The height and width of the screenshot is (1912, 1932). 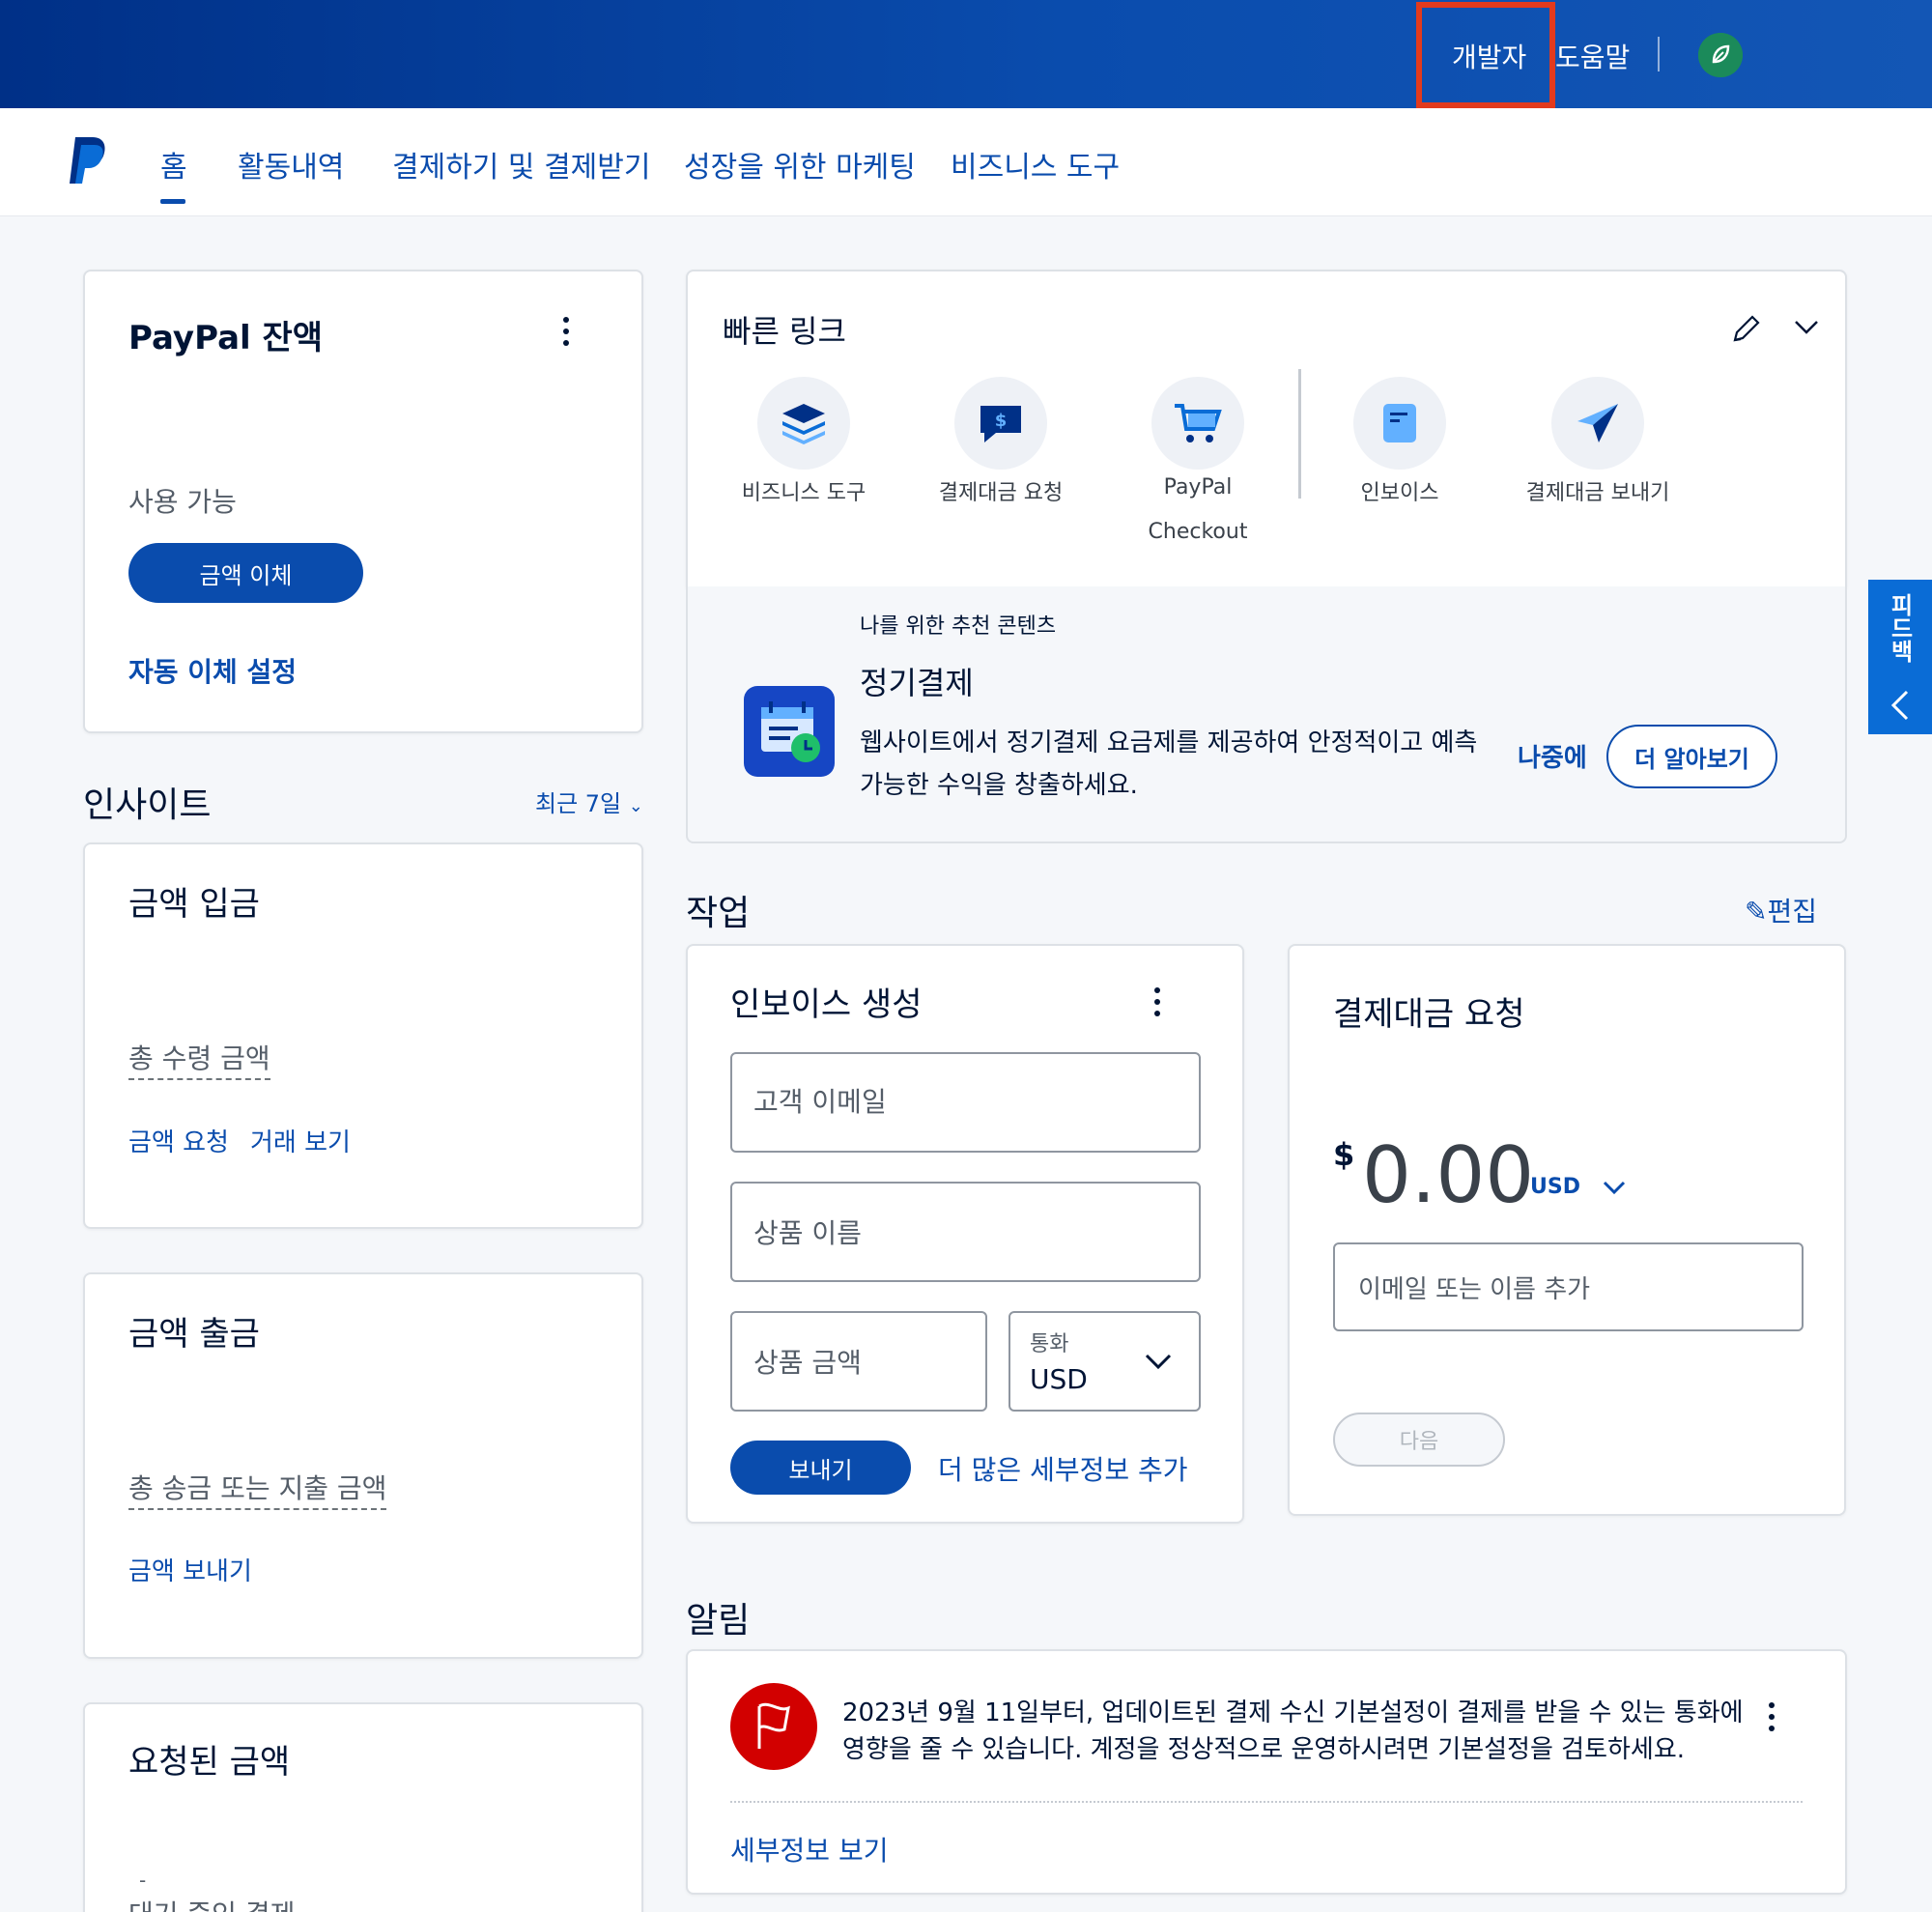 I want to click on request-amount-input: 0.00, so click(x=1448, y=1176).